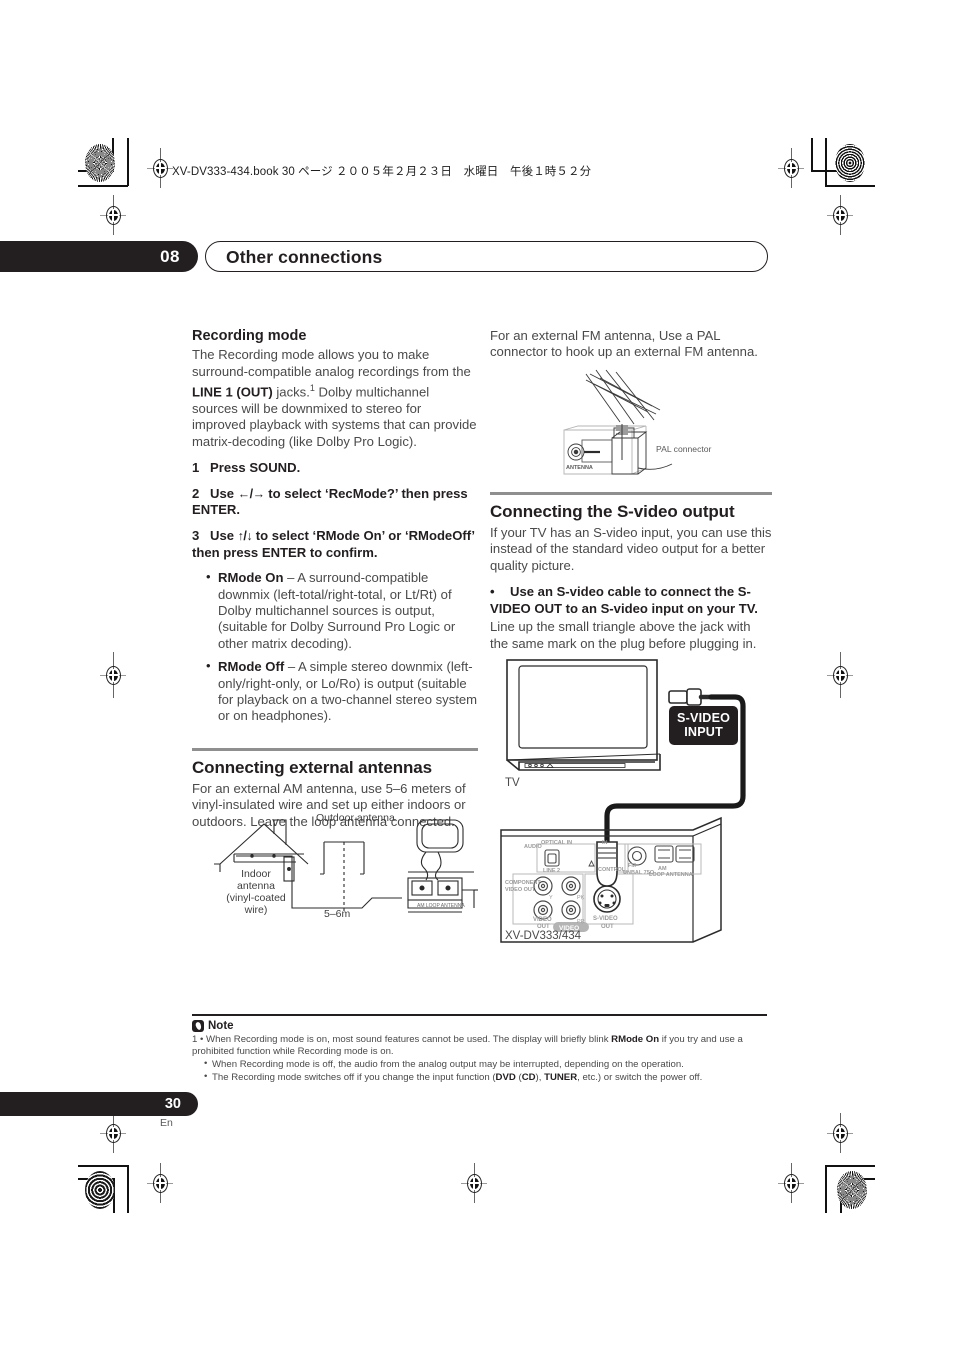  I want to click on s-video-heading: Connecting the S-video output, so click(612, 512).